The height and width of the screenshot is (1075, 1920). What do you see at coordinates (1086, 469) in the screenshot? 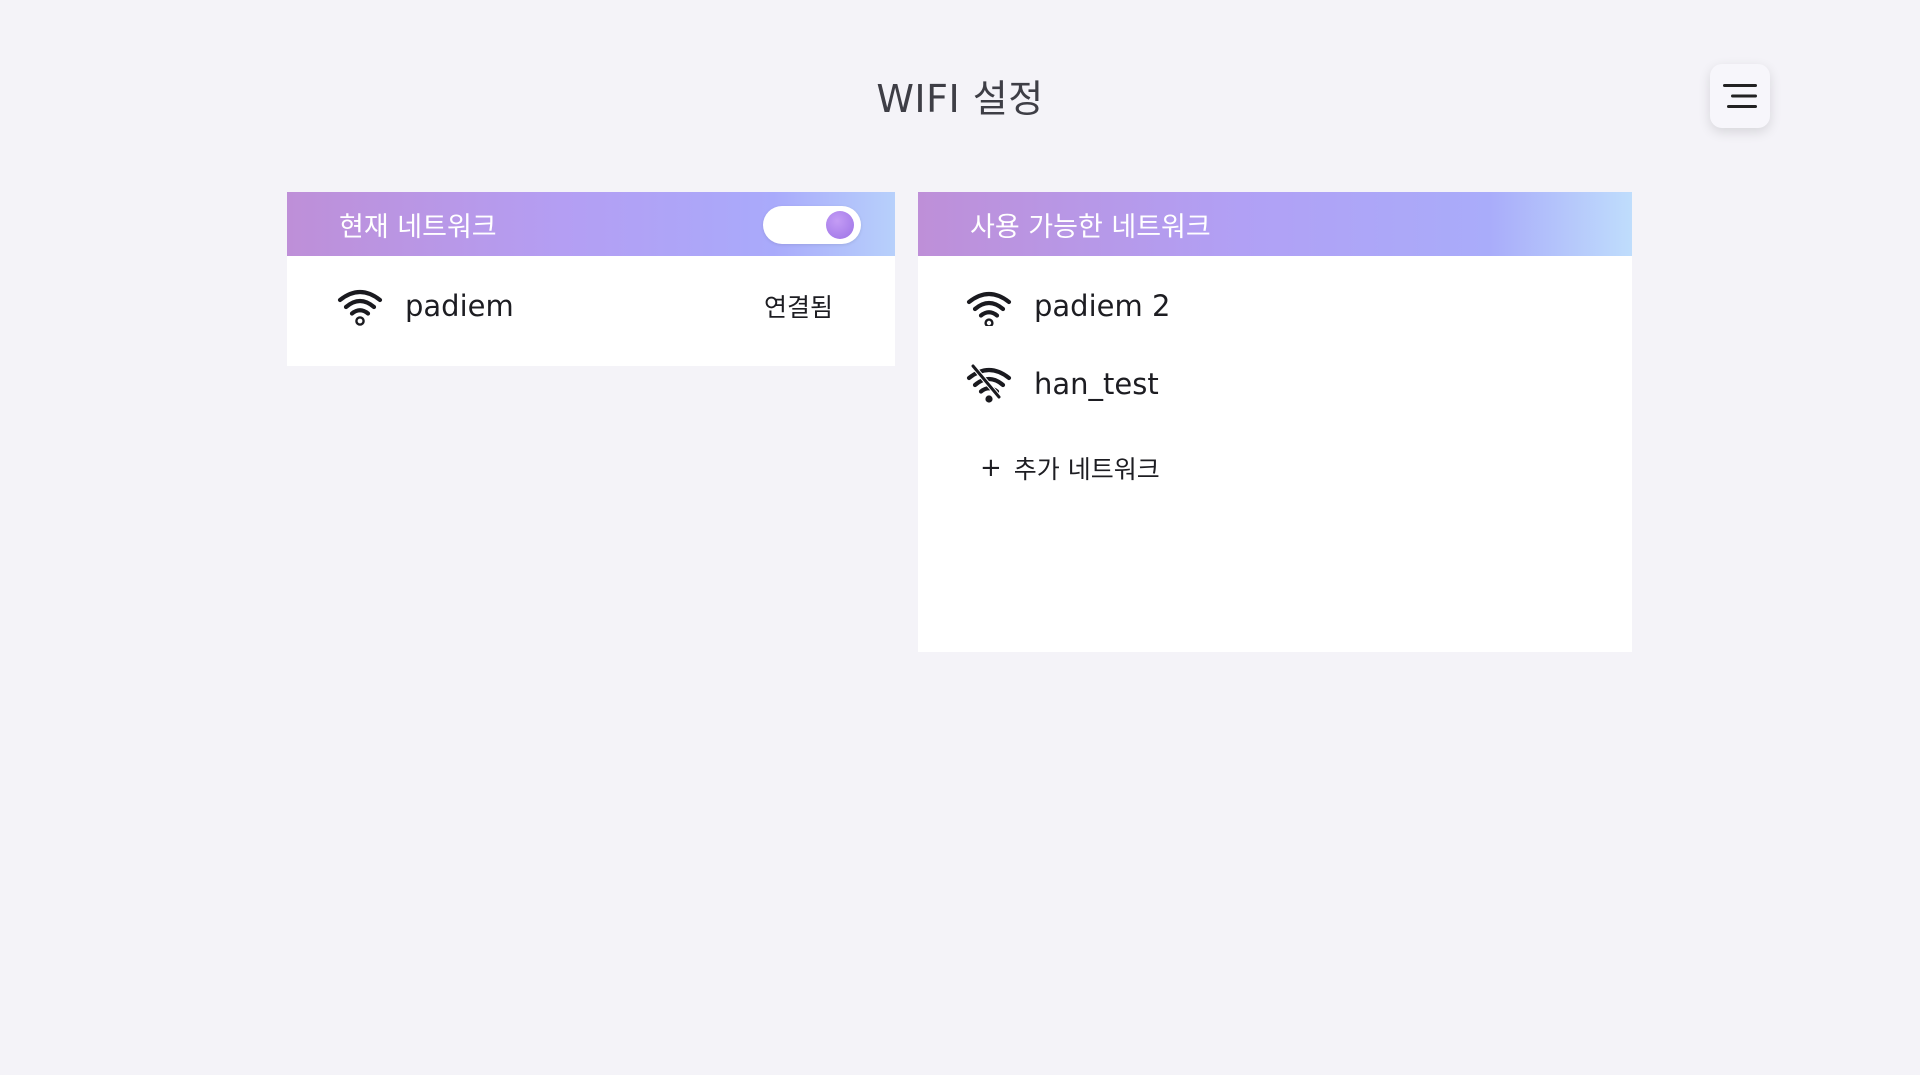
I see `add-network-label: 추가 네트워크` at bounding box center [1086, 469].